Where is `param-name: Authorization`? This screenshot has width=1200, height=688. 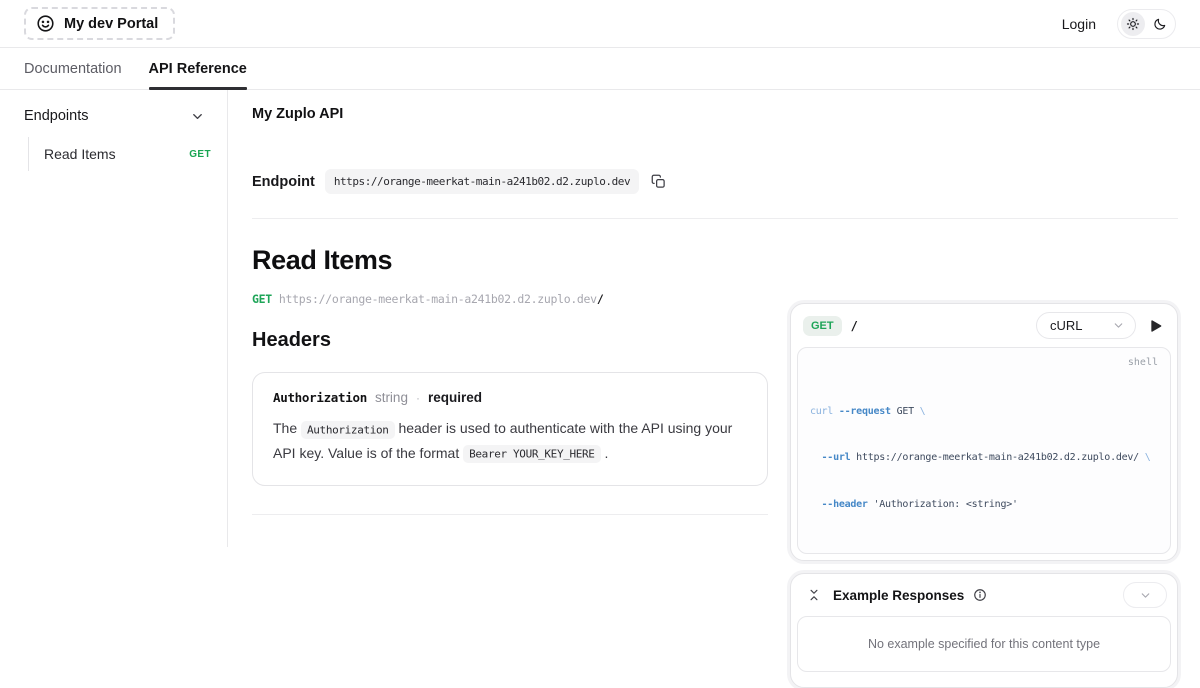
param-name: Authorization is located at coordinates (320, 397).